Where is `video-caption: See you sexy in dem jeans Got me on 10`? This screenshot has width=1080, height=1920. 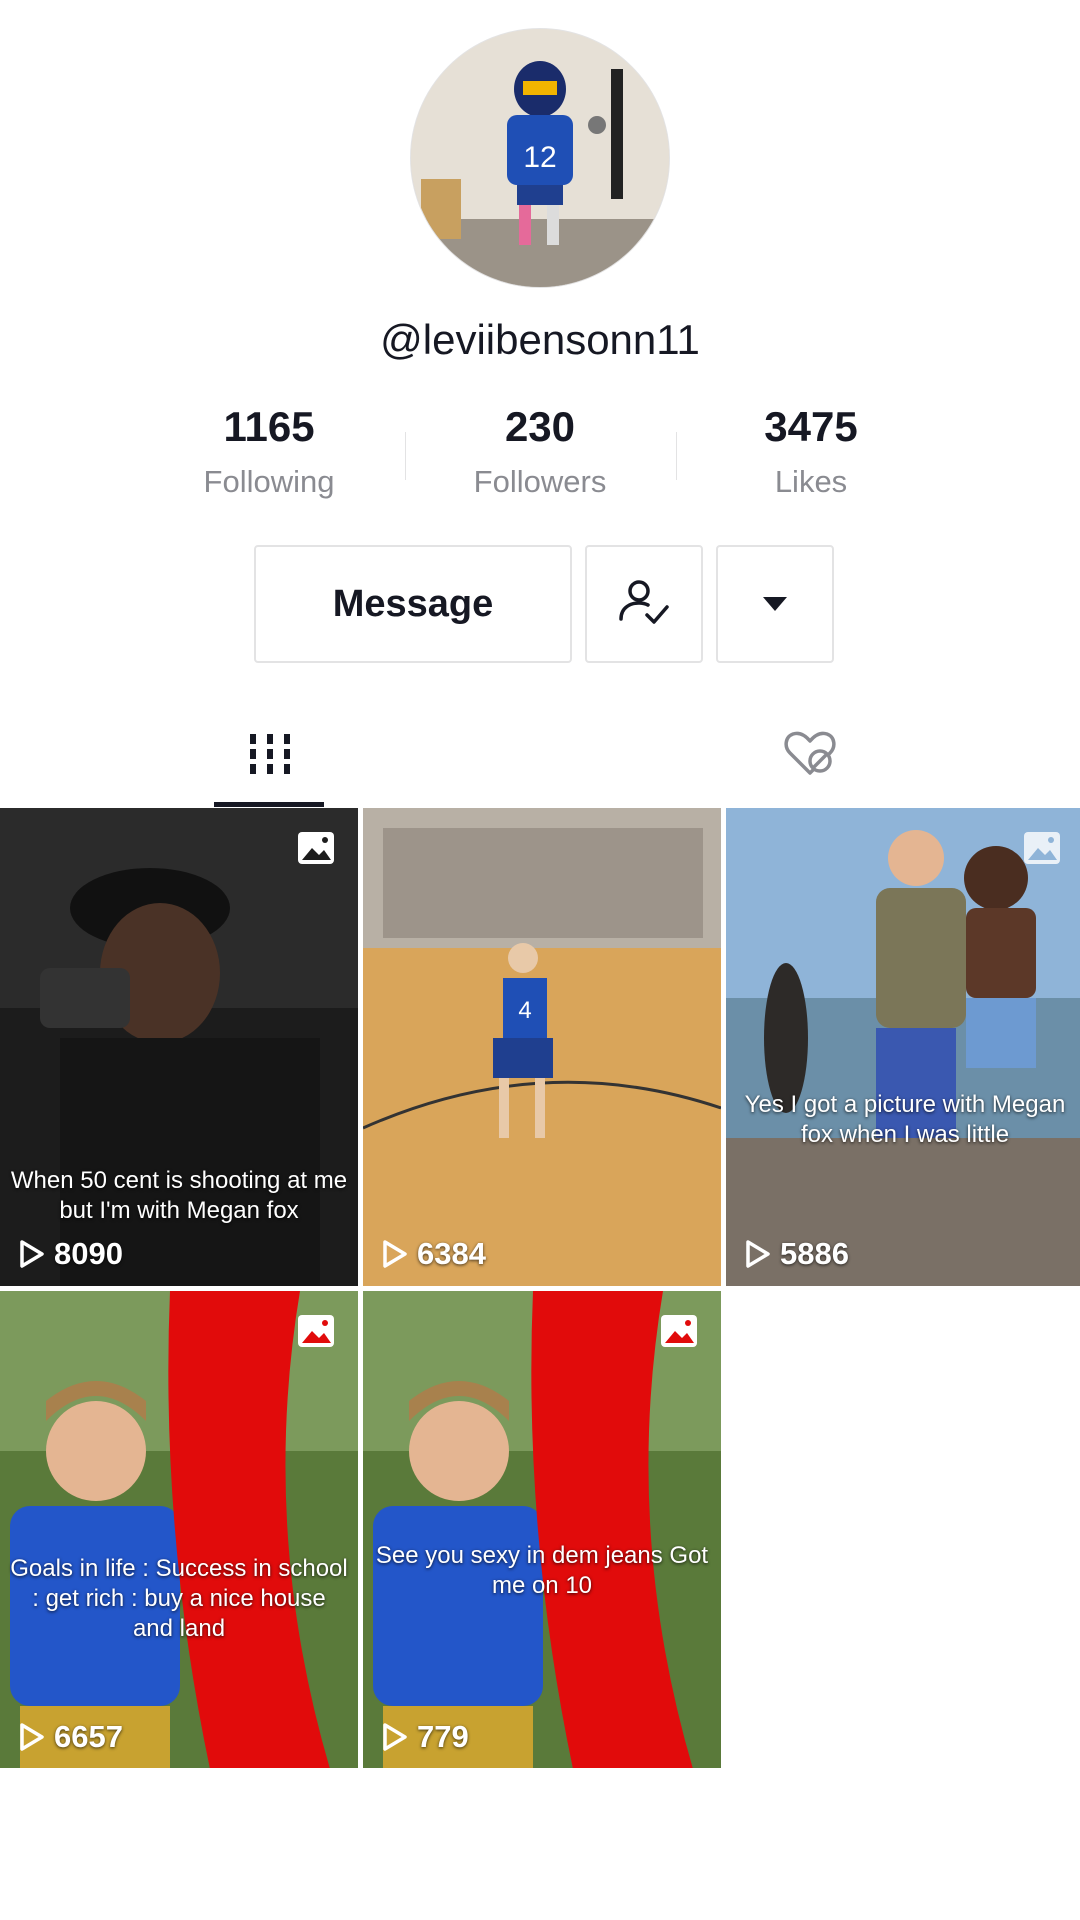
video-caption: See you sexy in dem jeans Got me on 10 is located at coordinates (542, 1570).